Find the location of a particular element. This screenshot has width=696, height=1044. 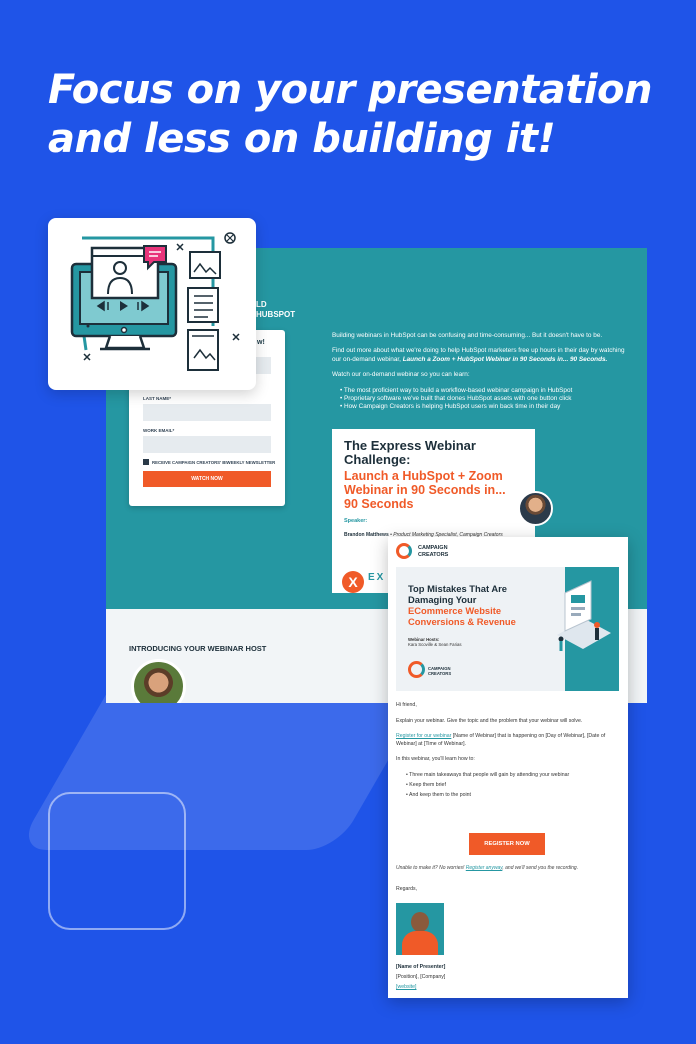

watch-now-button: WATCH NOW is located at coordinates (207, 479).